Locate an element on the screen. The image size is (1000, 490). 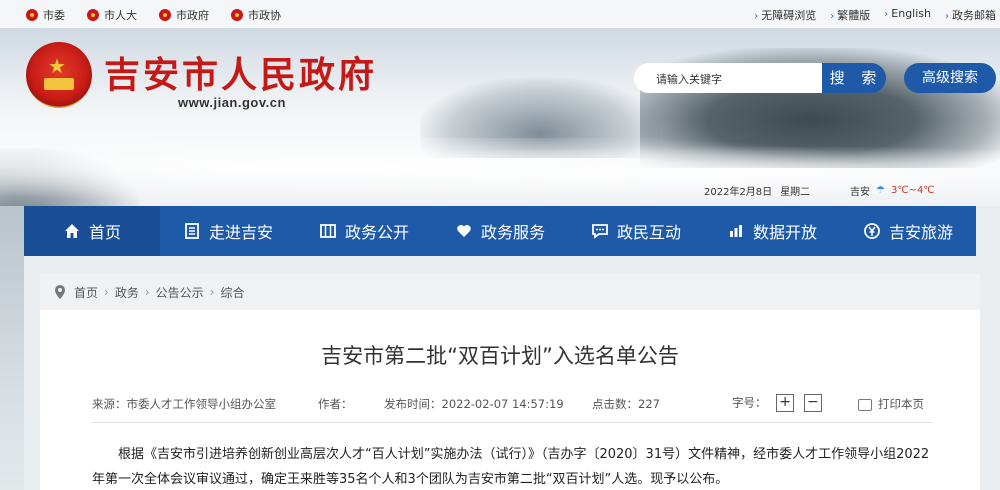
print-label: 打印本页 is located at coordinates (901, 404).